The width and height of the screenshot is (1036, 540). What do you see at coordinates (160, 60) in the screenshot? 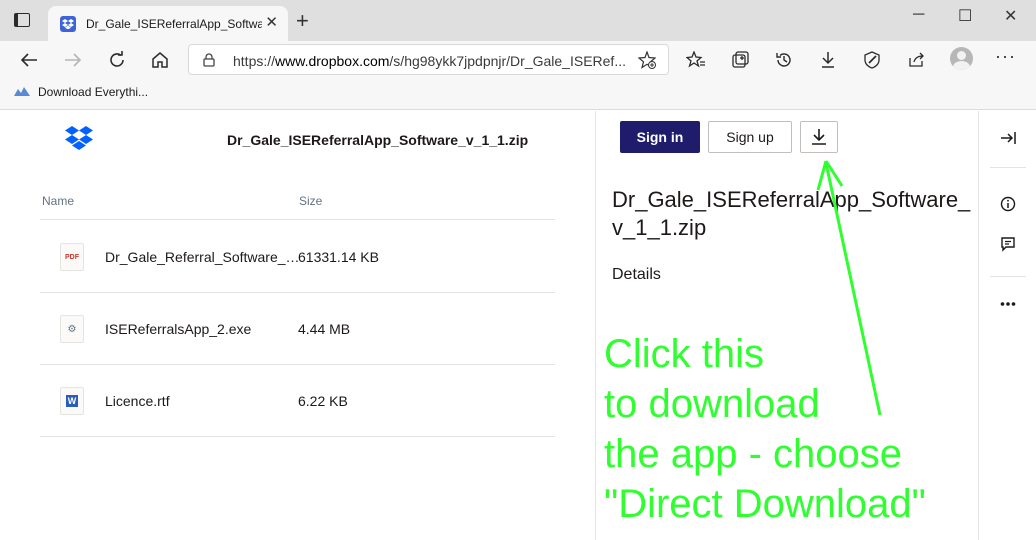
I see `home-icon` at bounding box center [160, 60].